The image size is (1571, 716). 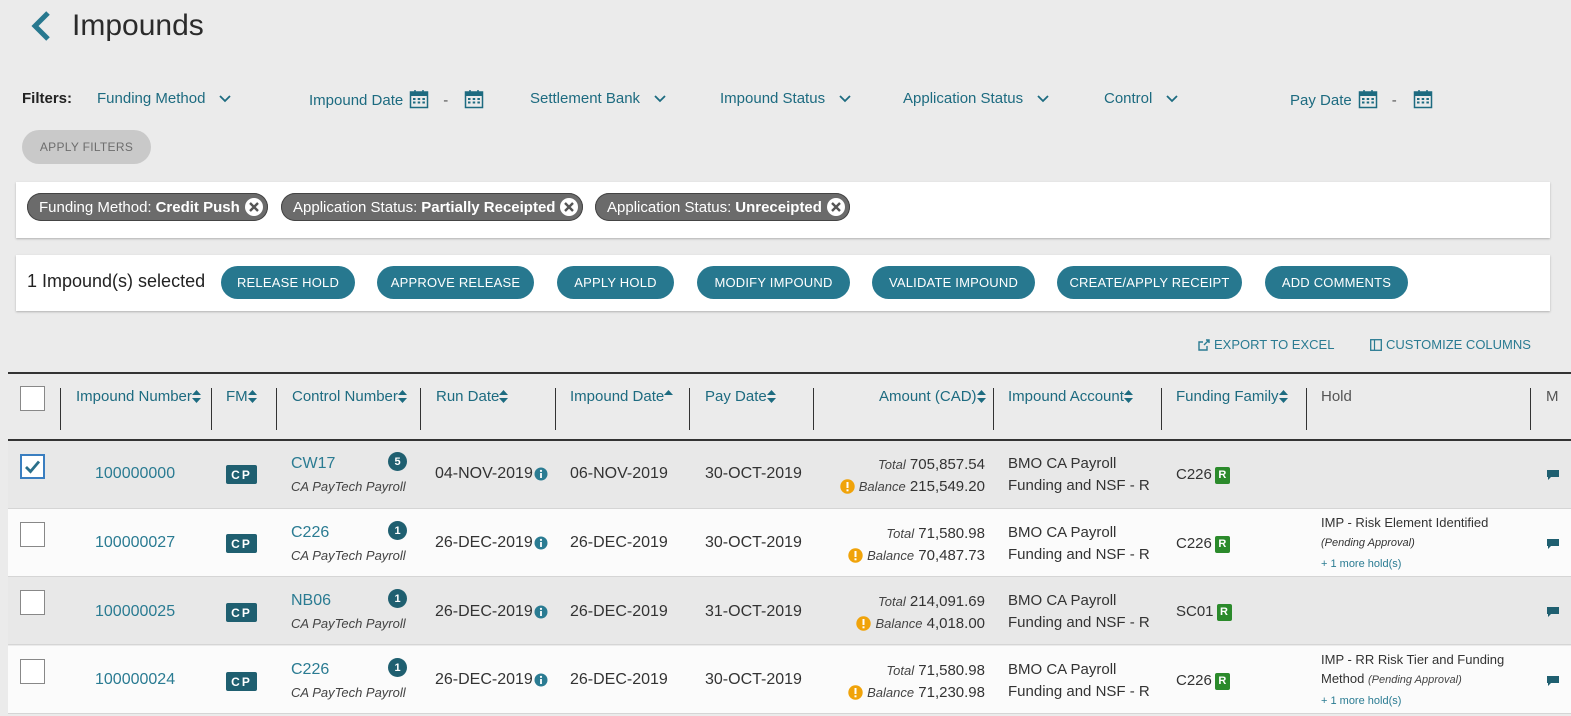 I want to click on column-header-impound-date: Impound Date, so click(x=622, y=396).